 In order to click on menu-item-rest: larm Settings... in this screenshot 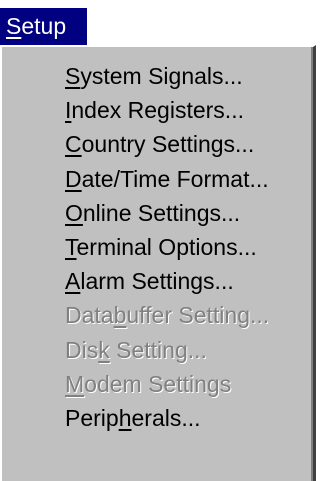, I will do `click(157, 281)`.